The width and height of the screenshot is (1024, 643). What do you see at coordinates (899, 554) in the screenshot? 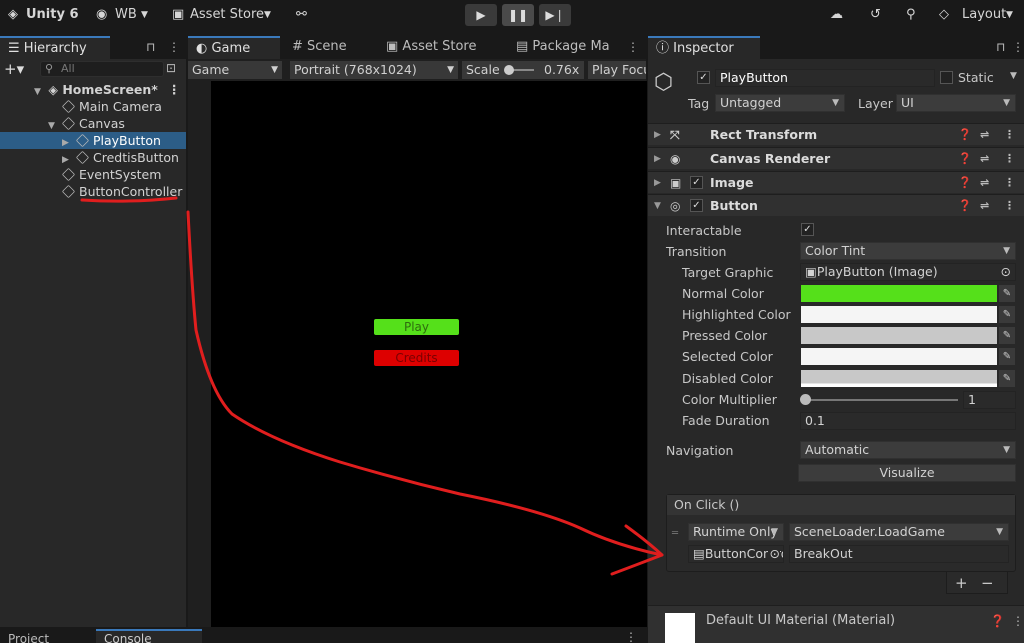
I see `argument-field: BreakOut` at bounding box center [899, 554].